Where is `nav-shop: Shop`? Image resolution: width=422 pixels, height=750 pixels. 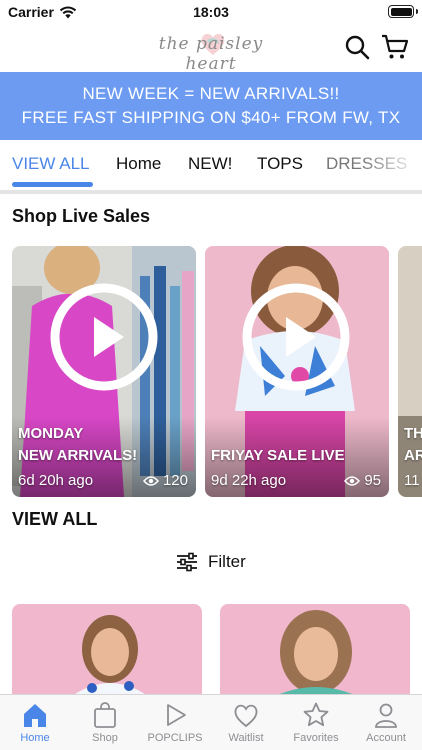
nav-shop: Shop is located at coordinates (105, 722).